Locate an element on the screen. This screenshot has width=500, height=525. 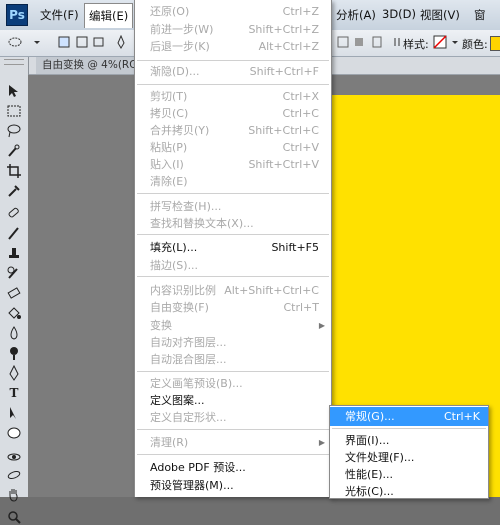
type-tool-icon: T is located at coordinates (14, 393).